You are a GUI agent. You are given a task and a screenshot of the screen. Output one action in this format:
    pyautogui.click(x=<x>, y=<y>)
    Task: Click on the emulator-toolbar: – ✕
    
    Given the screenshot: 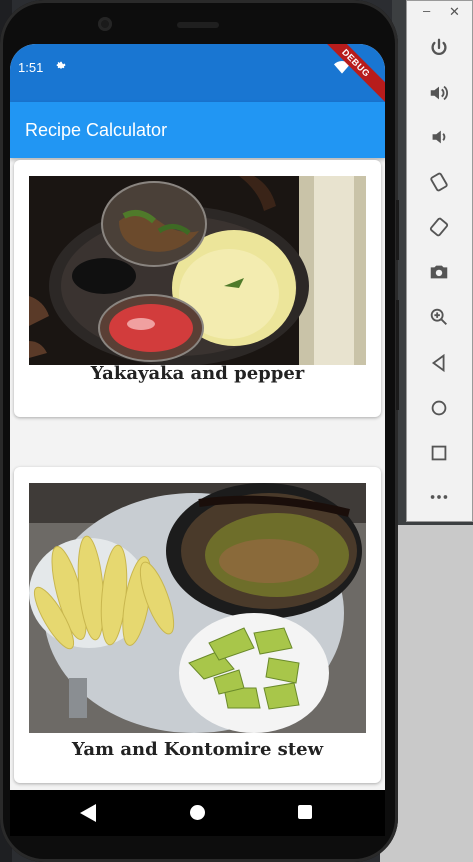 What is the action you would take?
    pyautogui.click(x=439, y=261)
    